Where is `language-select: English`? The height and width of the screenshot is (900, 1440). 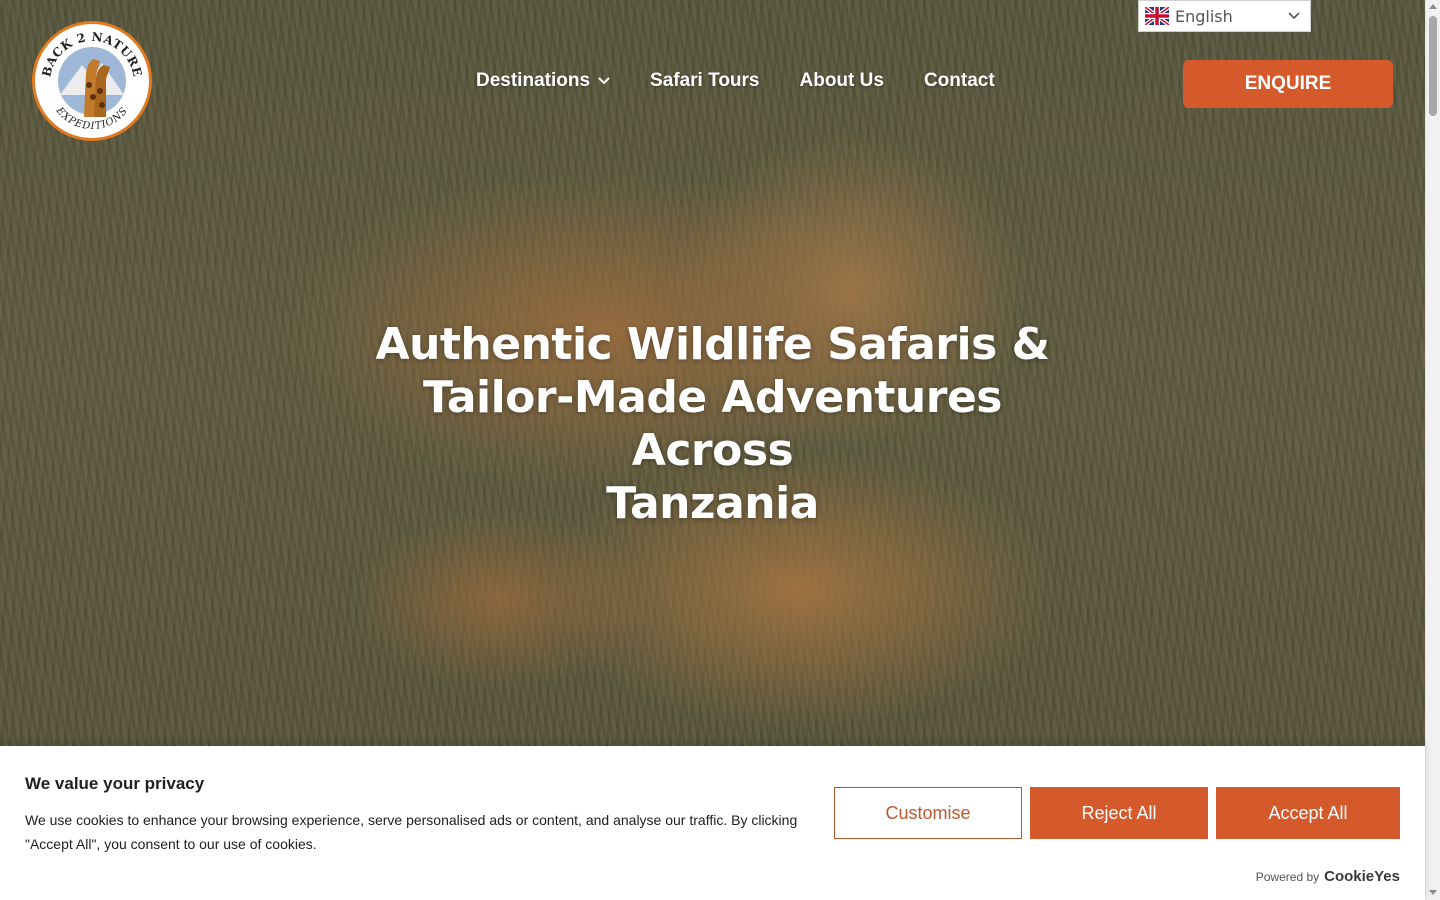 language-select: English is located at coordinates (1224, 16).